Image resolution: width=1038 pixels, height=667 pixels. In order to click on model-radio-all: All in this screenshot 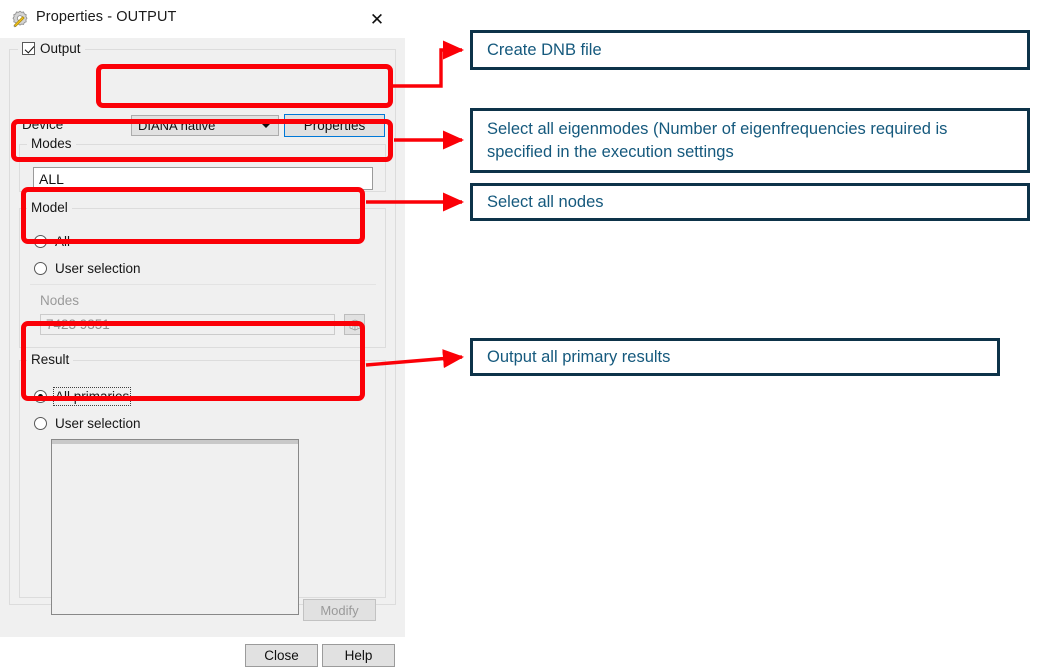, I will do `click(52, 241)`.